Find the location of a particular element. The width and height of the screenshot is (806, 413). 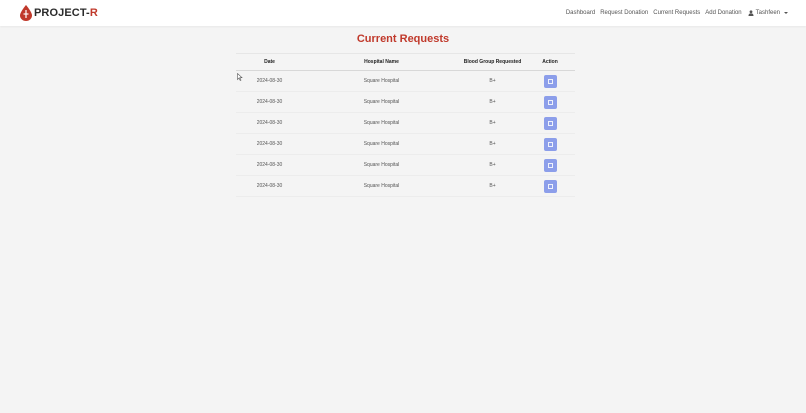

brand-logo: PROJECT-R is located at coordinates (59, 13).